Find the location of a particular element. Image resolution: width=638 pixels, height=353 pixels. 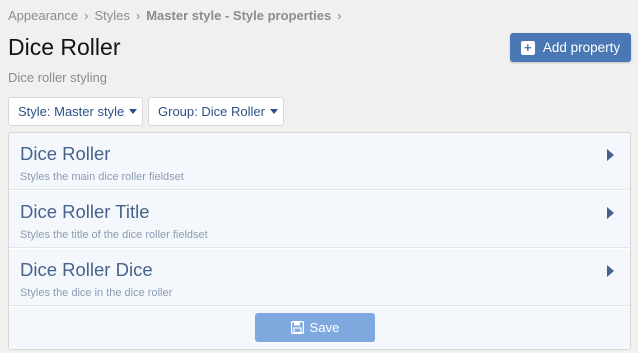

group-filter-dropdown: Group: Dice Roller is located at coordinates (216, 111).